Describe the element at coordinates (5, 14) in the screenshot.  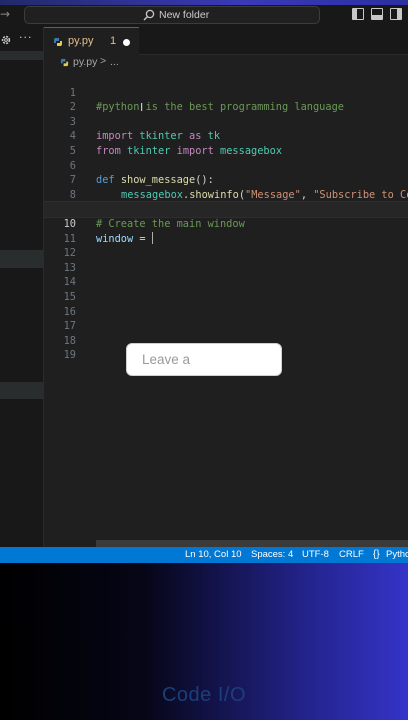
I see `back-arrow-icon: →` at that location.